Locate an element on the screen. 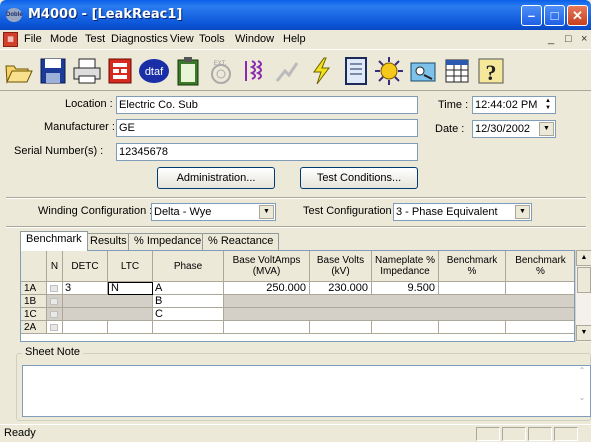 This screenshot has height=442, width=591. notebook-icon is located at coordinates (355, 71).